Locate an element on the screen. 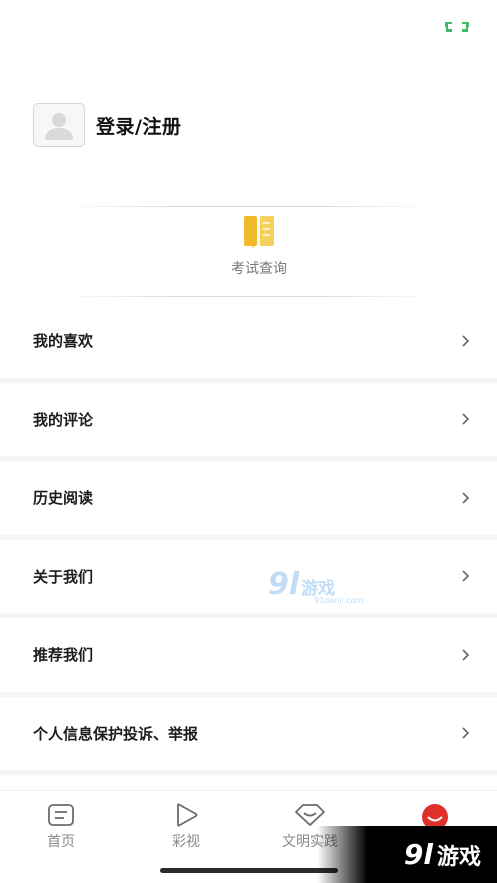  menu-item-favorites: 我的喜欢 is located at coordinates (248, 343).